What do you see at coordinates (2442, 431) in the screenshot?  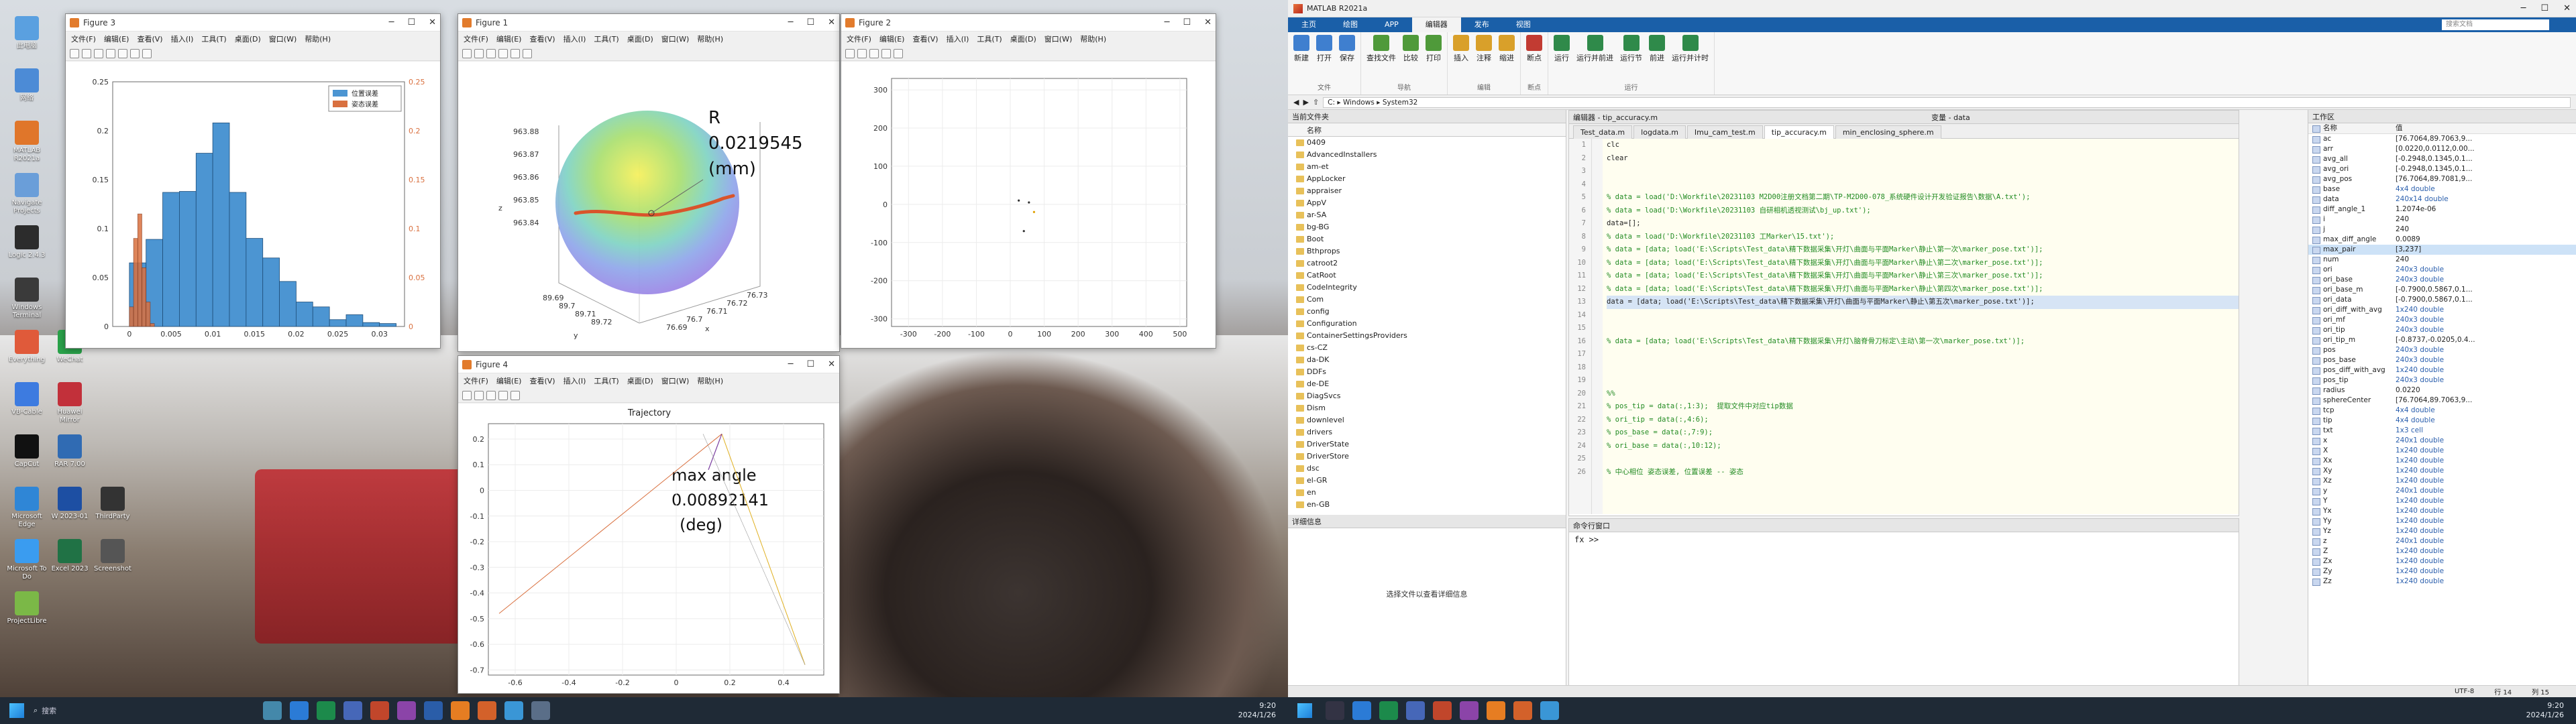 I see `workspace-row: txt 1x3 cell` at bounding box center [2442, 431].